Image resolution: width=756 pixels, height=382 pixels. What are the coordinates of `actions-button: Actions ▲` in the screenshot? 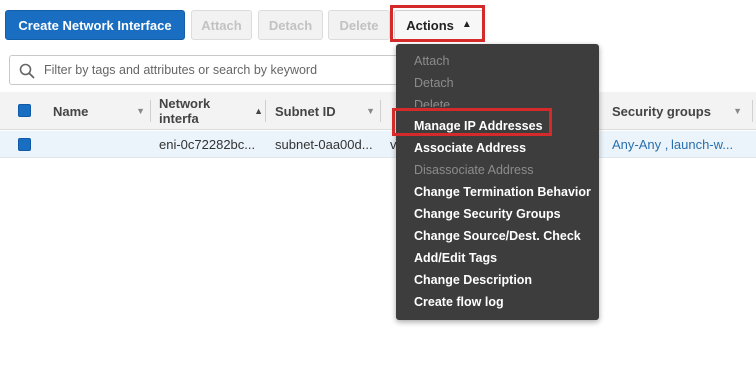 It's located at (439, 25).